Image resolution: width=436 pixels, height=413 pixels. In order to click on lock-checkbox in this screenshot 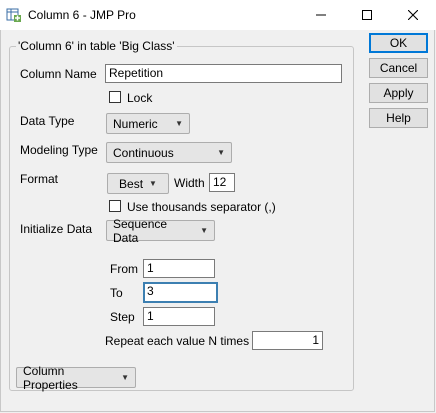, I will do `click(115, 97)`.